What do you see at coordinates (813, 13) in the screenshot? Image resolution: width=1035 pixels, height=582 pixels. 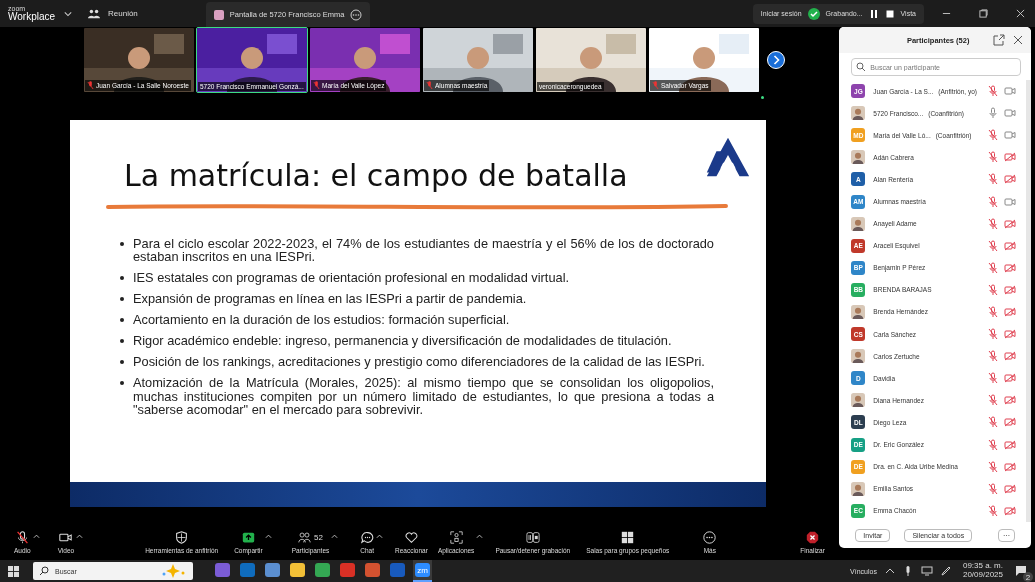 I see `shield-check-icon` at bounding box center [813, 13].